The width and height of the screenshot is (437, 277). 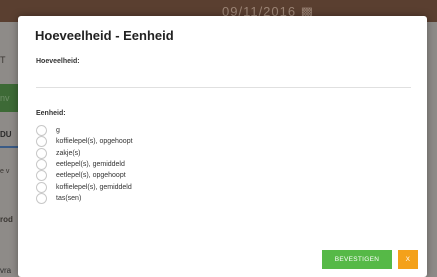 What do you see at coordinates (84, 198) in the screenshot?
I see `unit-option-tas: tas(sen)` at bounding box center [84, 198].